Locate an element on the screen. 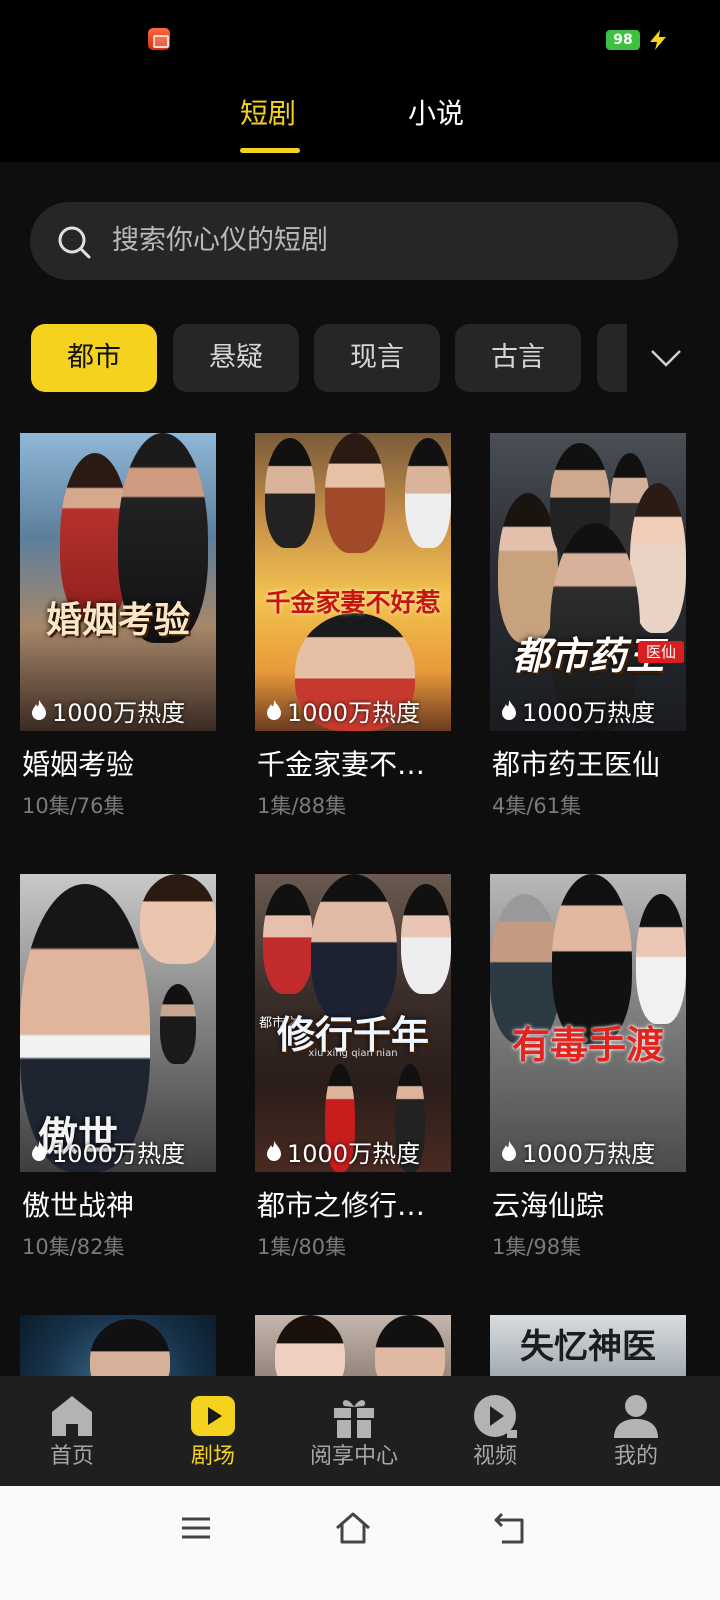 Image resolution: width=720 pixels, height=1600 pixels. category-chip-suspense: 悬疑 is located at coordinates (236, 358).